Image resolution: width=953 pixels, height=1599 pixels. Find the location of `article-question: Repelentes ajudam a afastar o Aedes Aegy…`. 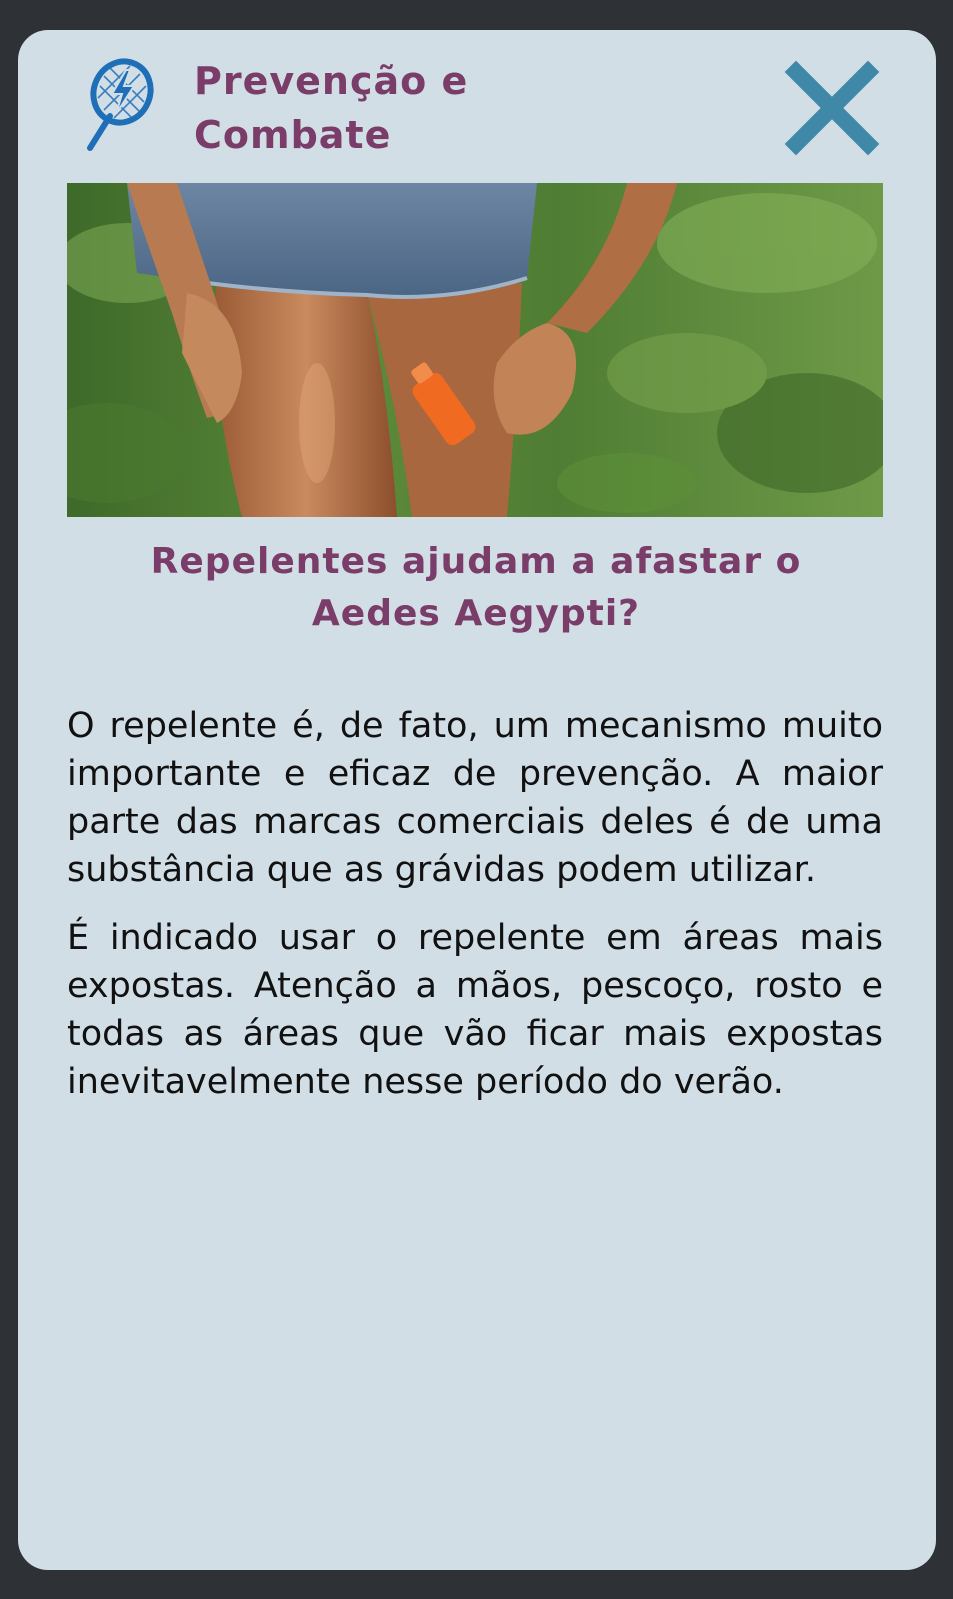

article-question: Repelentes ajudam a afastar o Aedes Aegy… is located at coordinates (476, 588).